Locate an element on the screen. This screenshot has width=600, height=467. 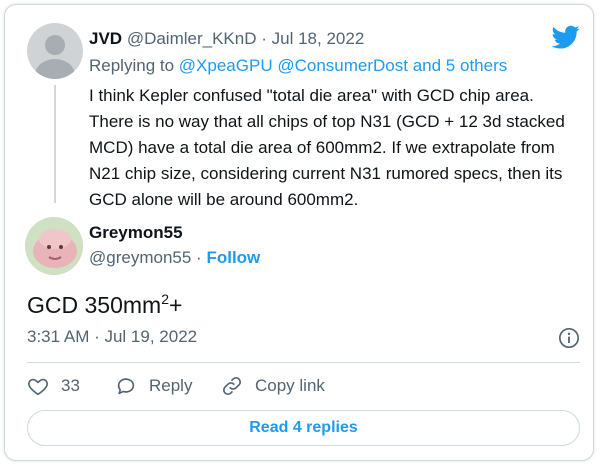
main-author-handle-line: @greymon55 · Follow is located at coordinates (174, 258).